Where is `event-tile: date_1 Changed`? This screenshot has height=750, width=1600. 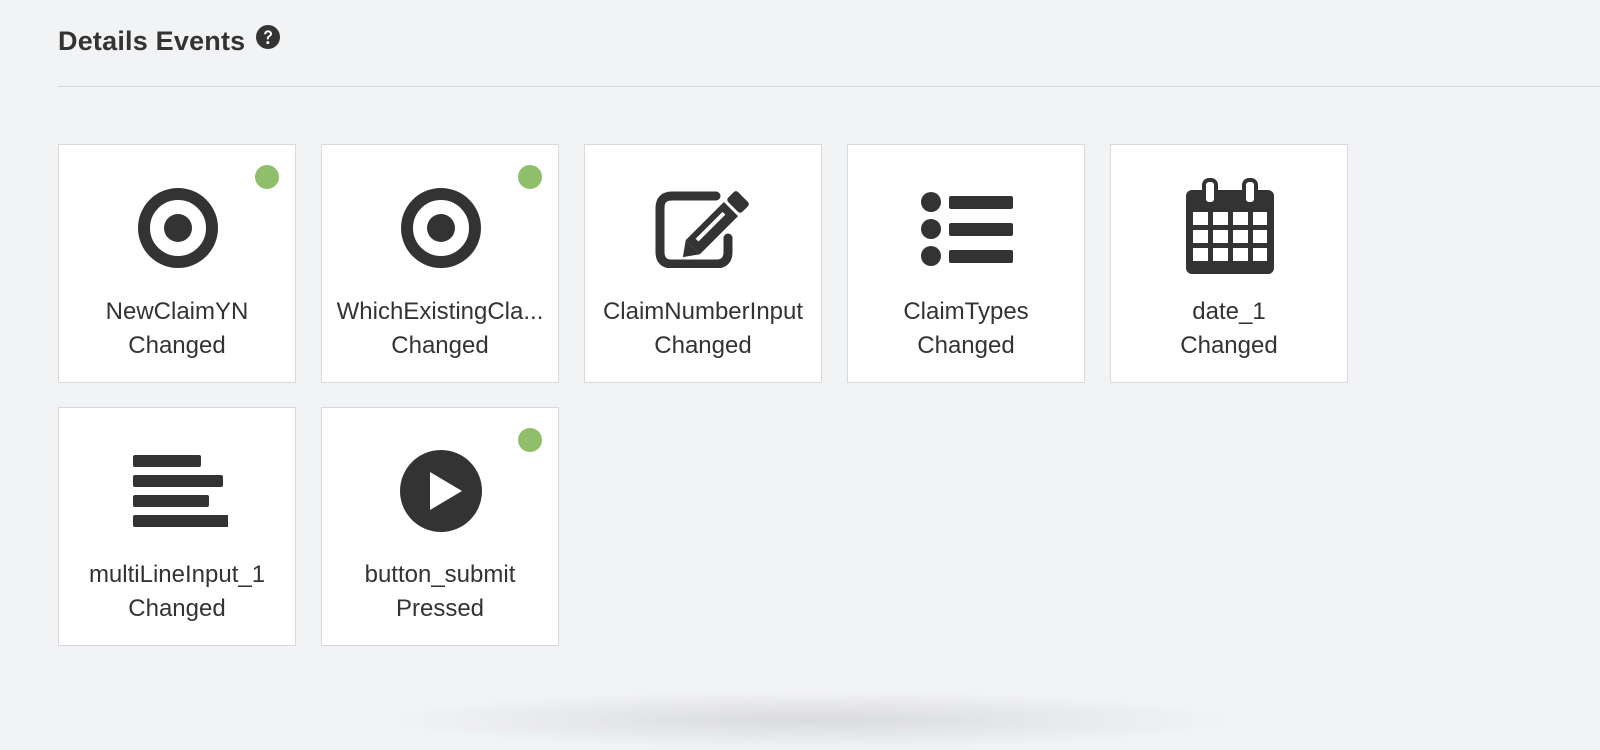
event-tile: date_1 Changed is located at coordinates (1229, 263).